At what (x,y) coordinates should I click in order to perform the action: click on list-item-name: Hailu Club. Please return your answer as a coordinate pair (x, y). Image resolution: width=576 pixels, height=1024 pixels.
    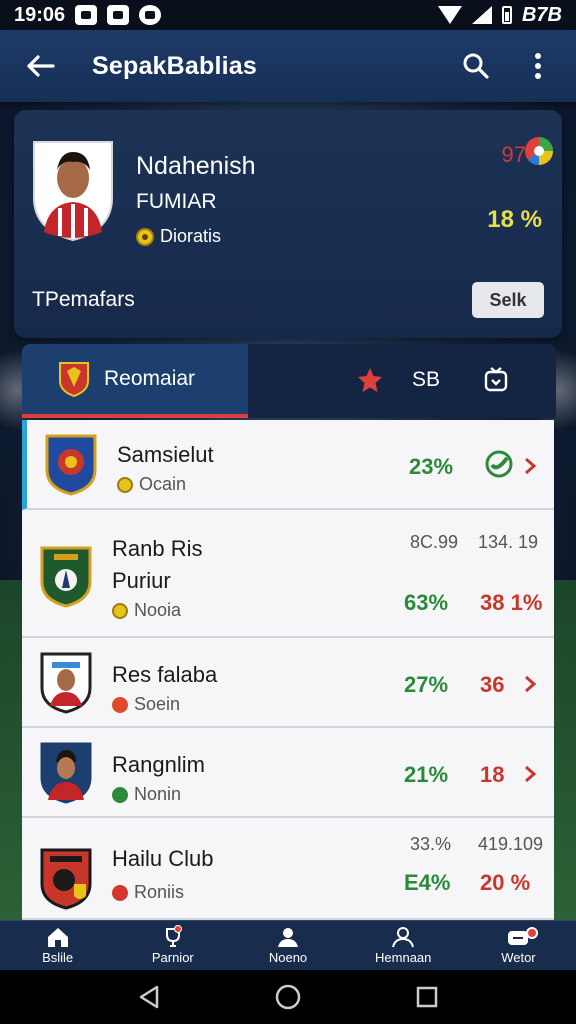
    Looking at the image, I should click on (163, 858).